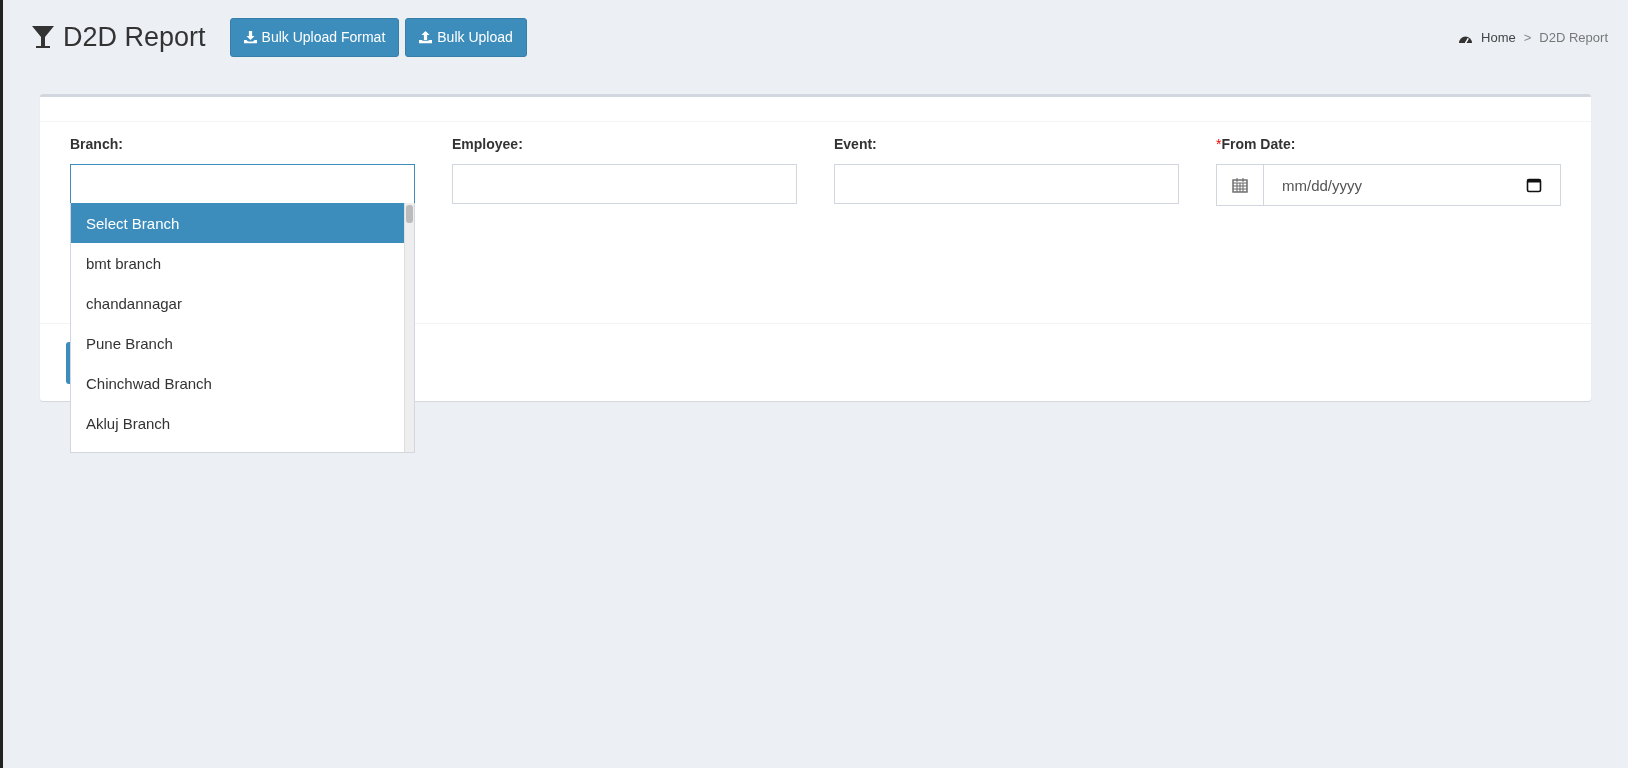 The width and height of the screenshot is (1628, 768). What do you see at coordinates (237, 263) in the screenshot?
I see `dropdown-option: bmt branch` at bounding box center [237, 263].